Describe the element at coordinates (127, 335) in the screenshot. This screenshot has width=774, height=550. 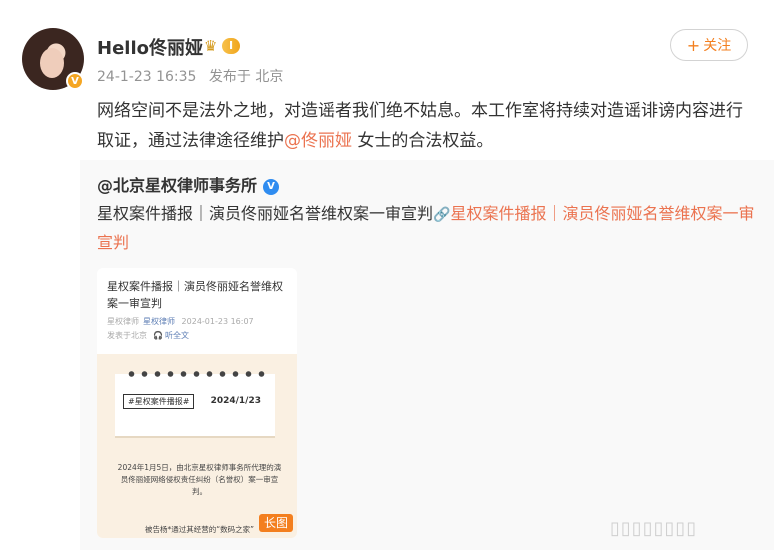
I see `card-location: 发表于北京` at that location.